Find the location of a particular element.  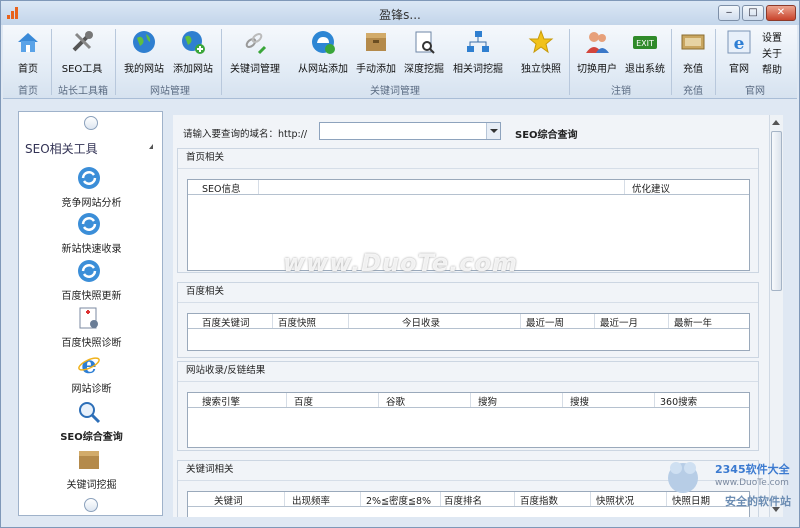

scroll-up-arrow-icon is located at coordinates (776, 122).